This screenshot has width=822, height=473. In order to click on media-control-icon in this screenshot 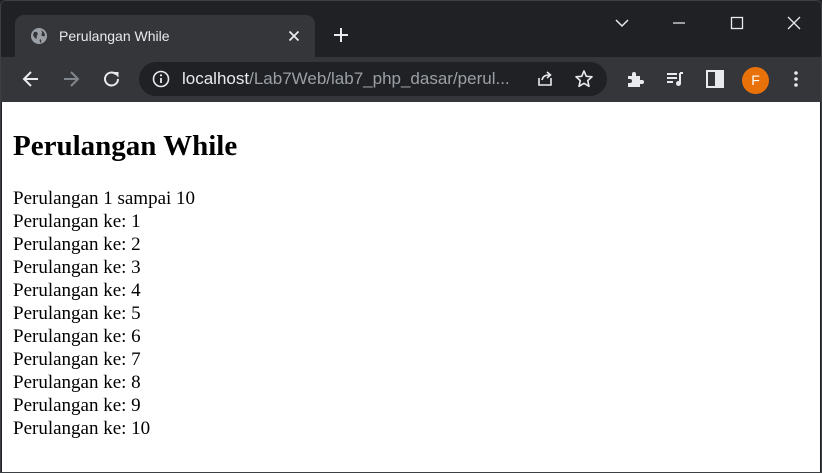, I will do `click(675, 79)`.